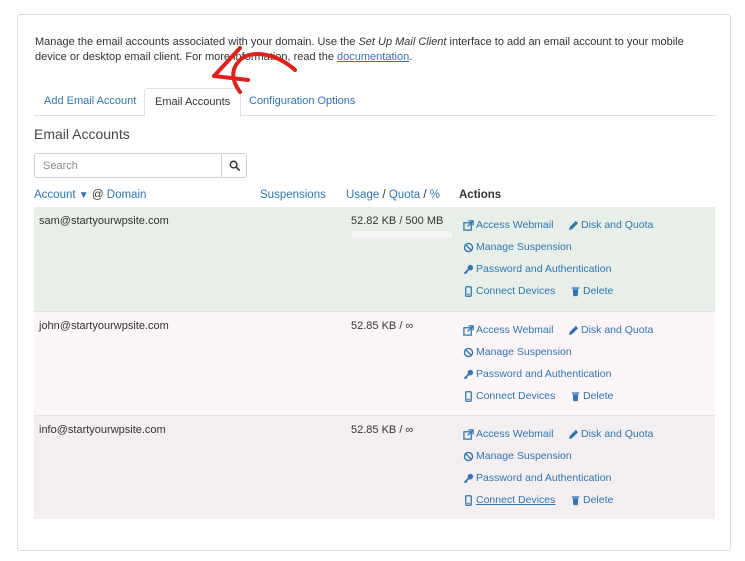 This screenshot has width=745, height=561. I want to click on account-email: john@startyourwpsite.com, so click(104, 326).